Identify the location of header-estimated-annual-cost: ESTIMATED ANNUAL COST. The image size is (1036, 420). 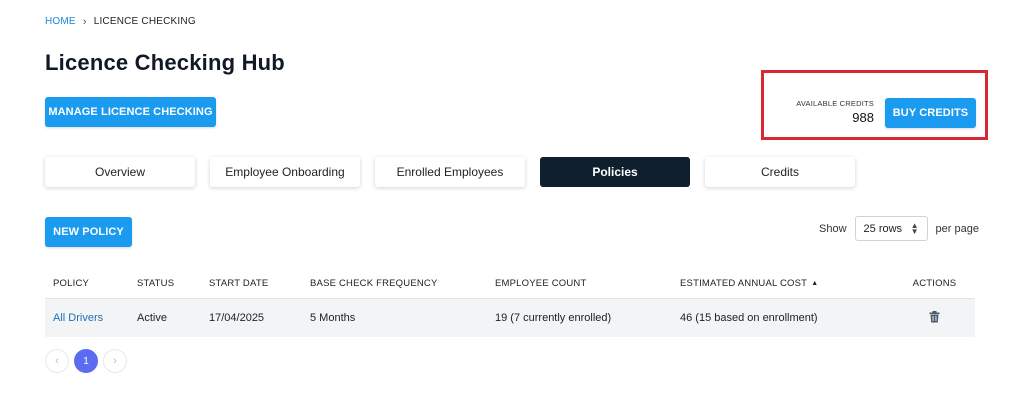
(744, 283).